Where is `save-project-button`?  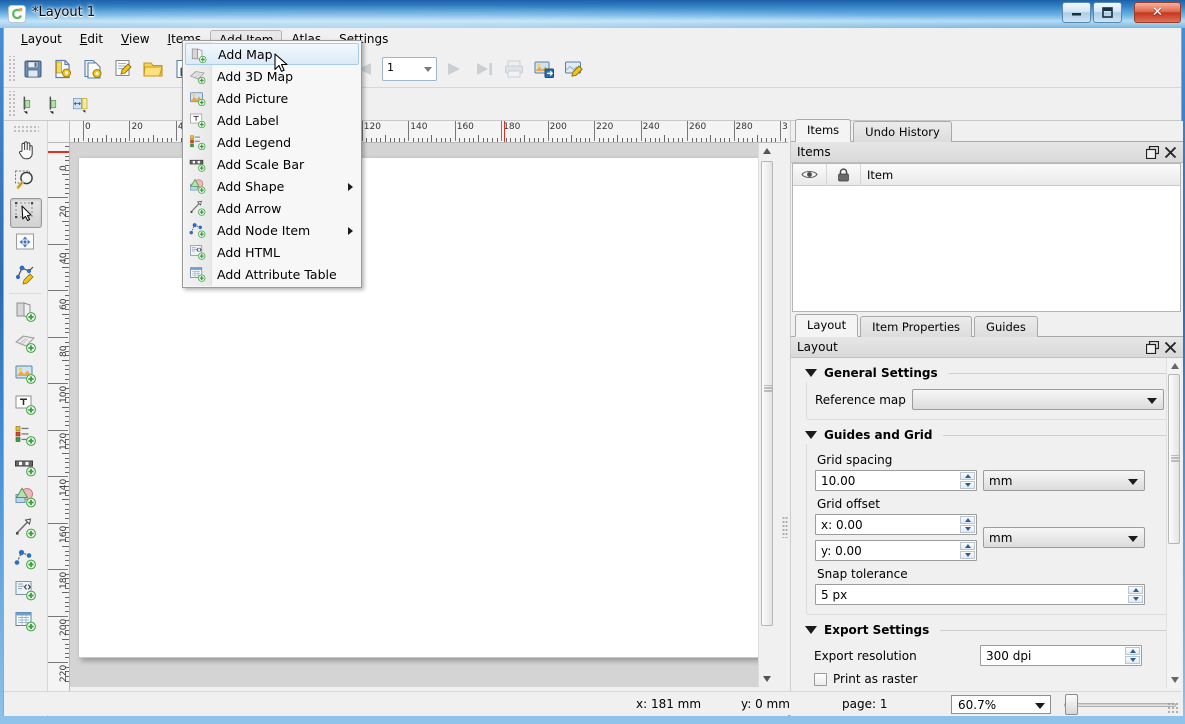 save-project-button is located at coordinates (33, 69).